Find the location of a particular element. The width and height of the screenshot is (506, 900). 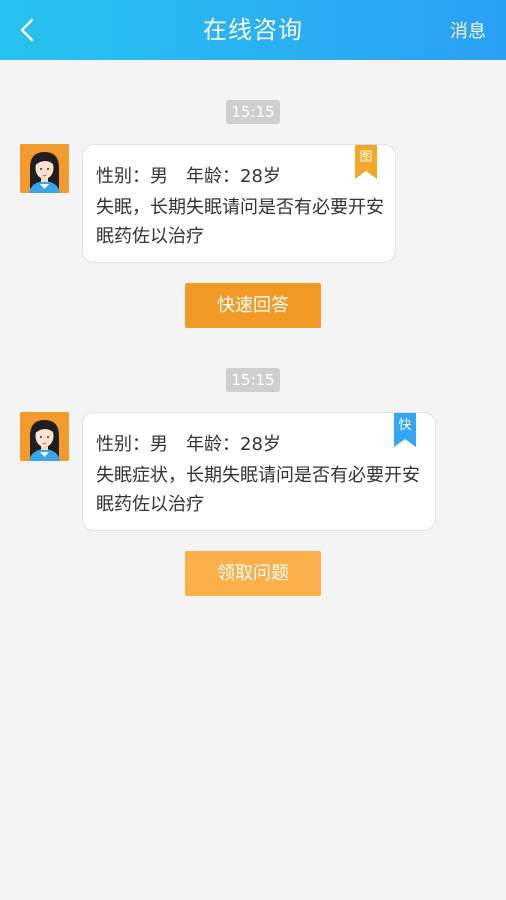

question-text: 失眠症状，长期失眠请问是否有必要开安眠药佐以治疗 is located at coordinates (258, 490).